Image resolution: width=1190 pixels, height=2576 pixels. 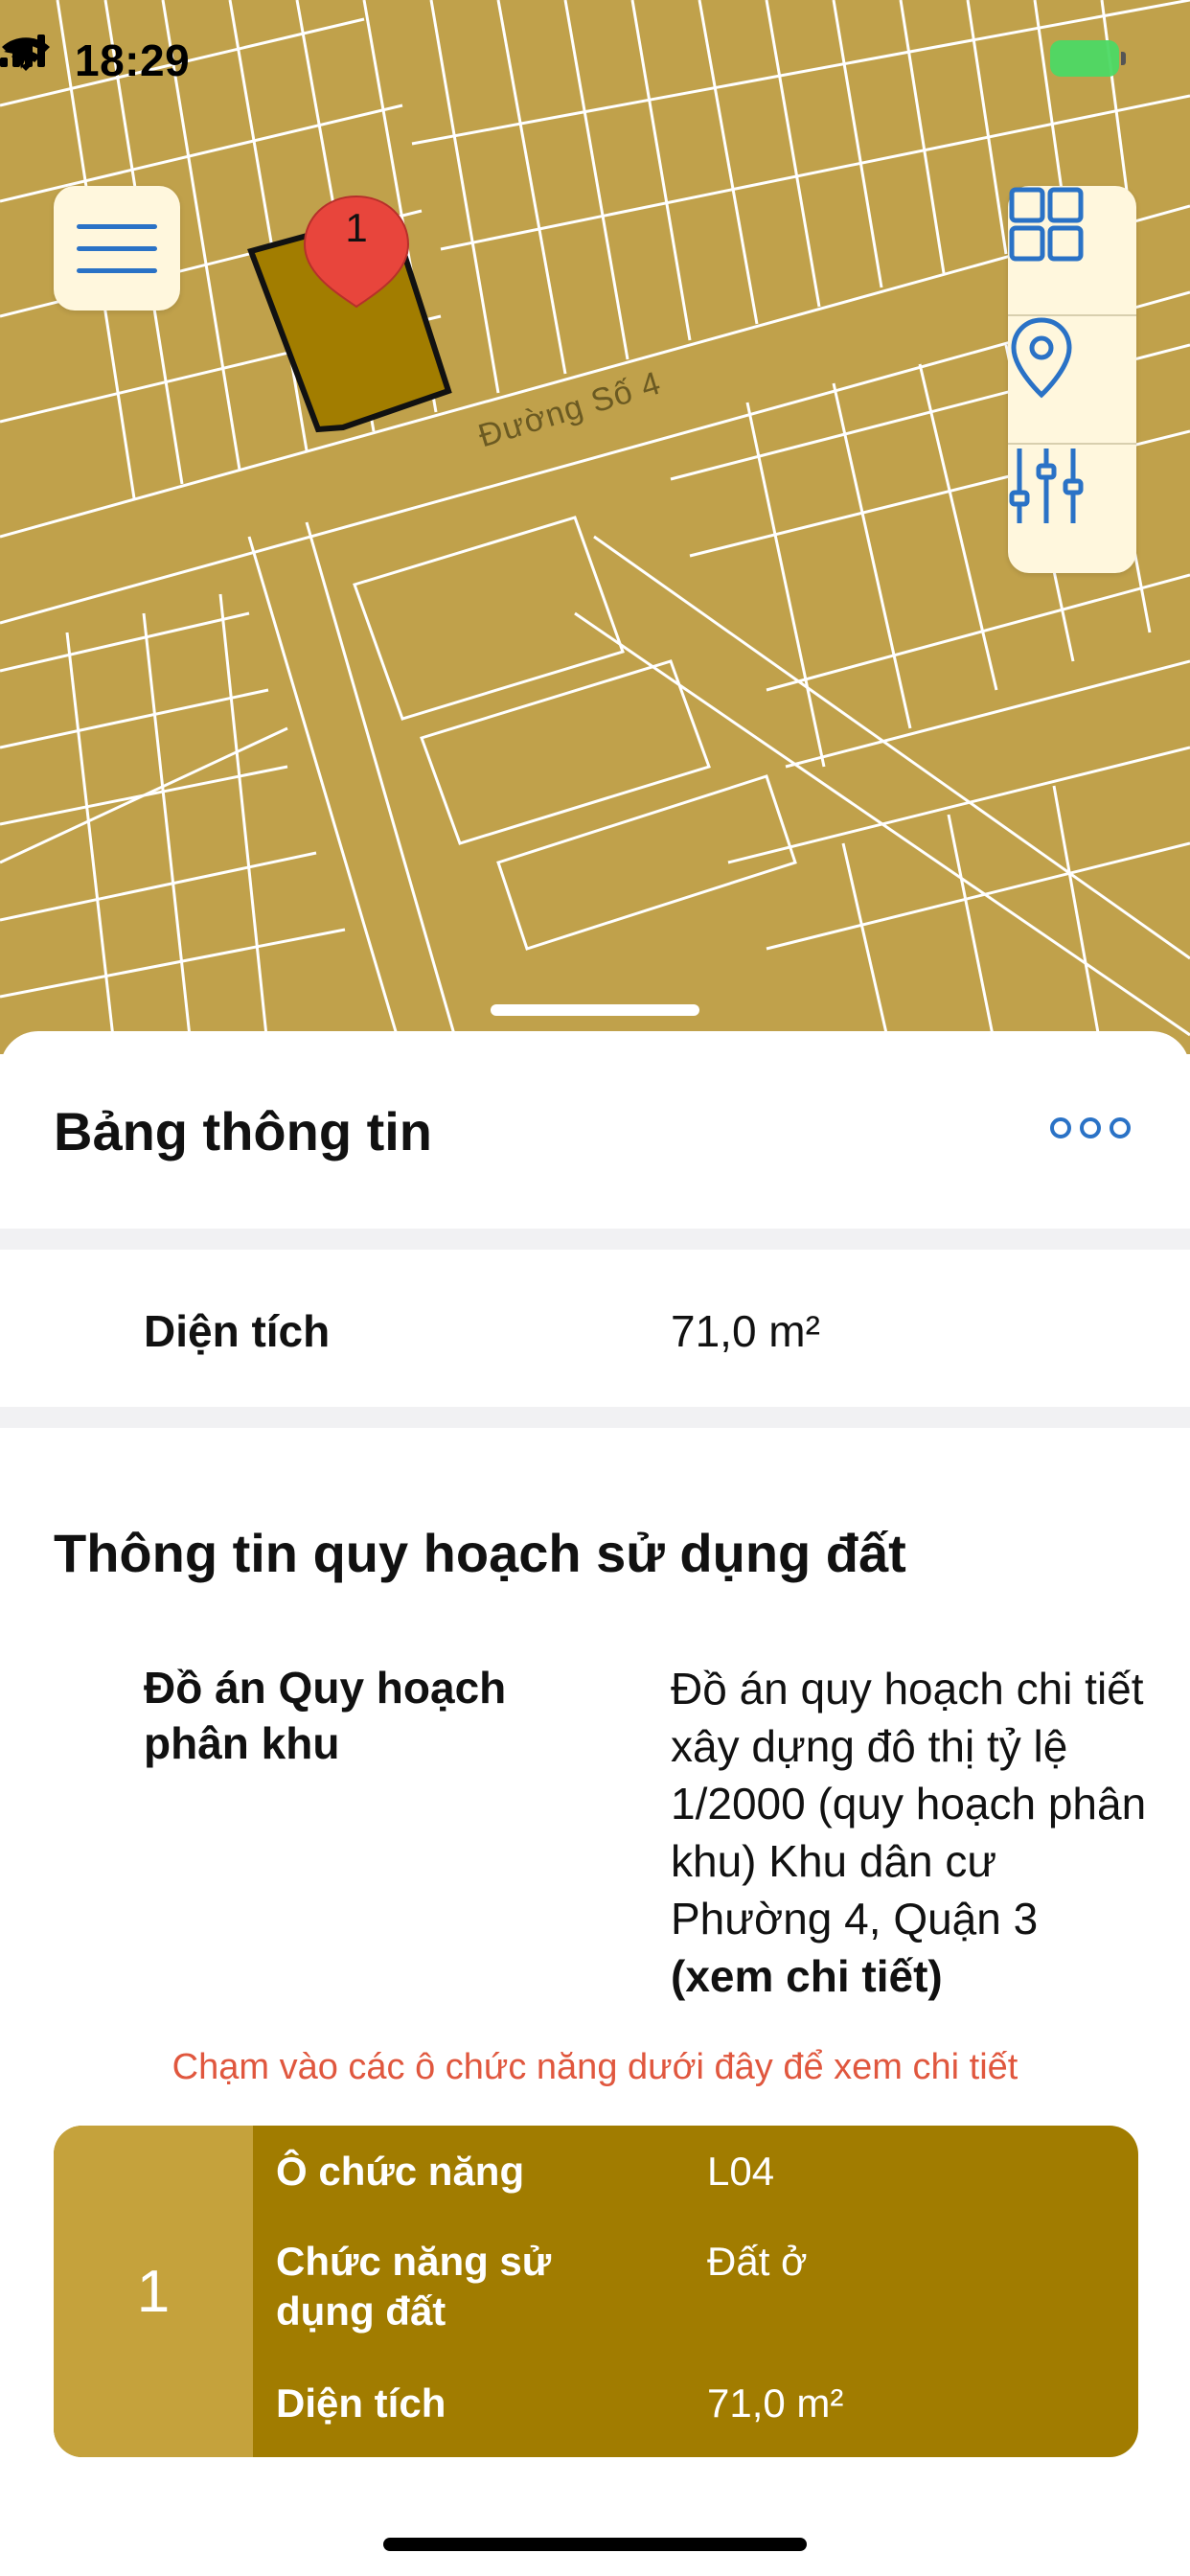 I want to click on layers-button, so click(x=1072, y=250).